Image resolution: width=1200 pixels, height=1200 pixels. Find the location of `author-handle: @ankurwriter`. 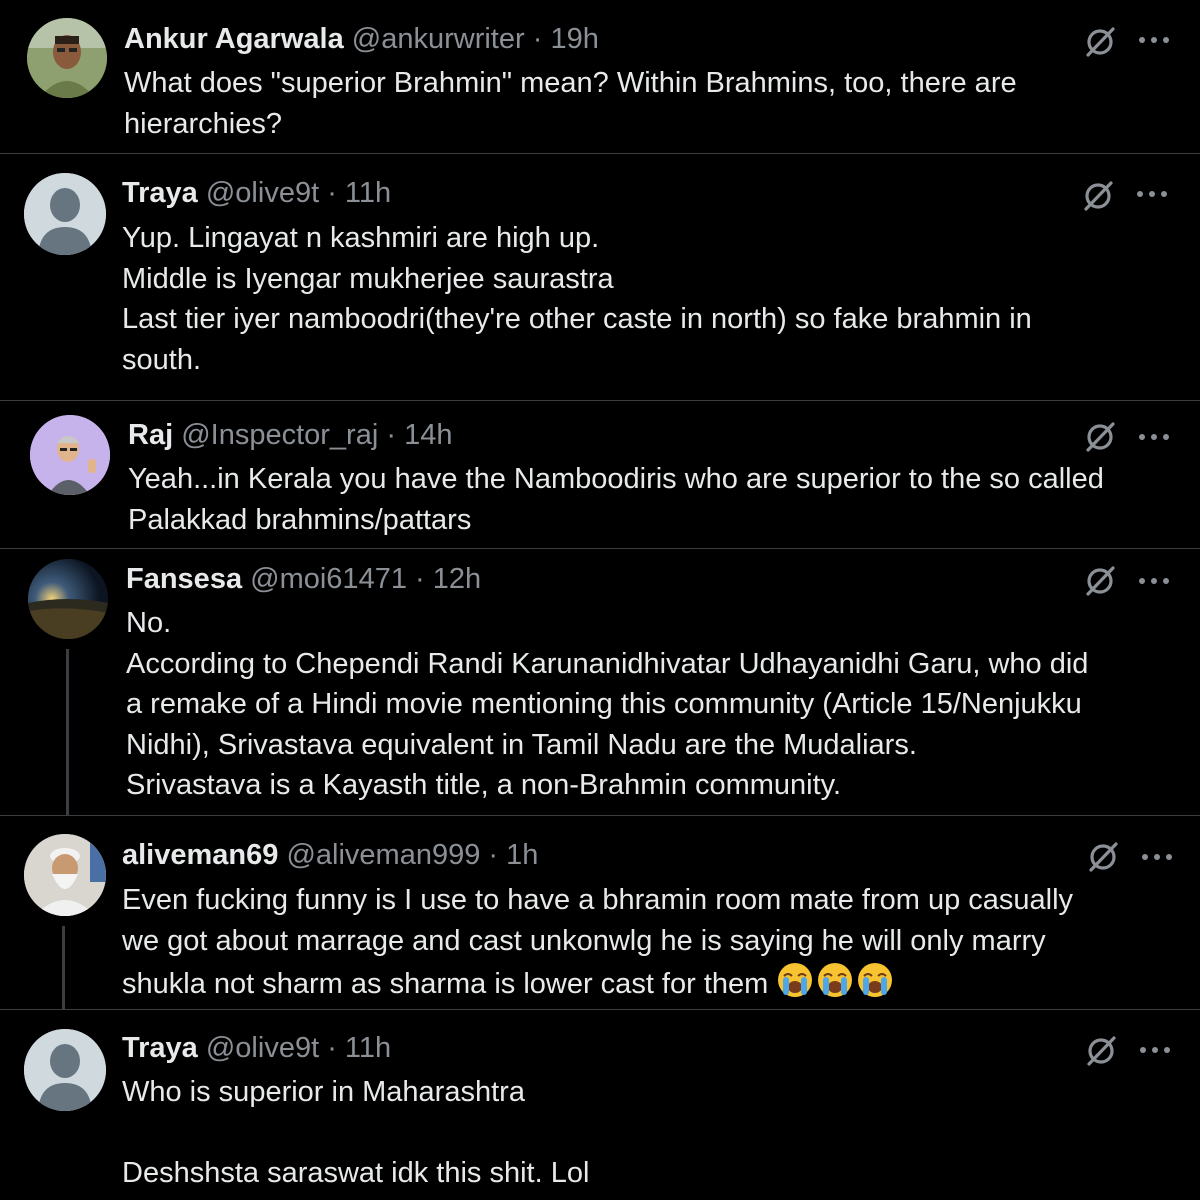

author-handle: @ankurwriter is located at coordinates (438, 39).